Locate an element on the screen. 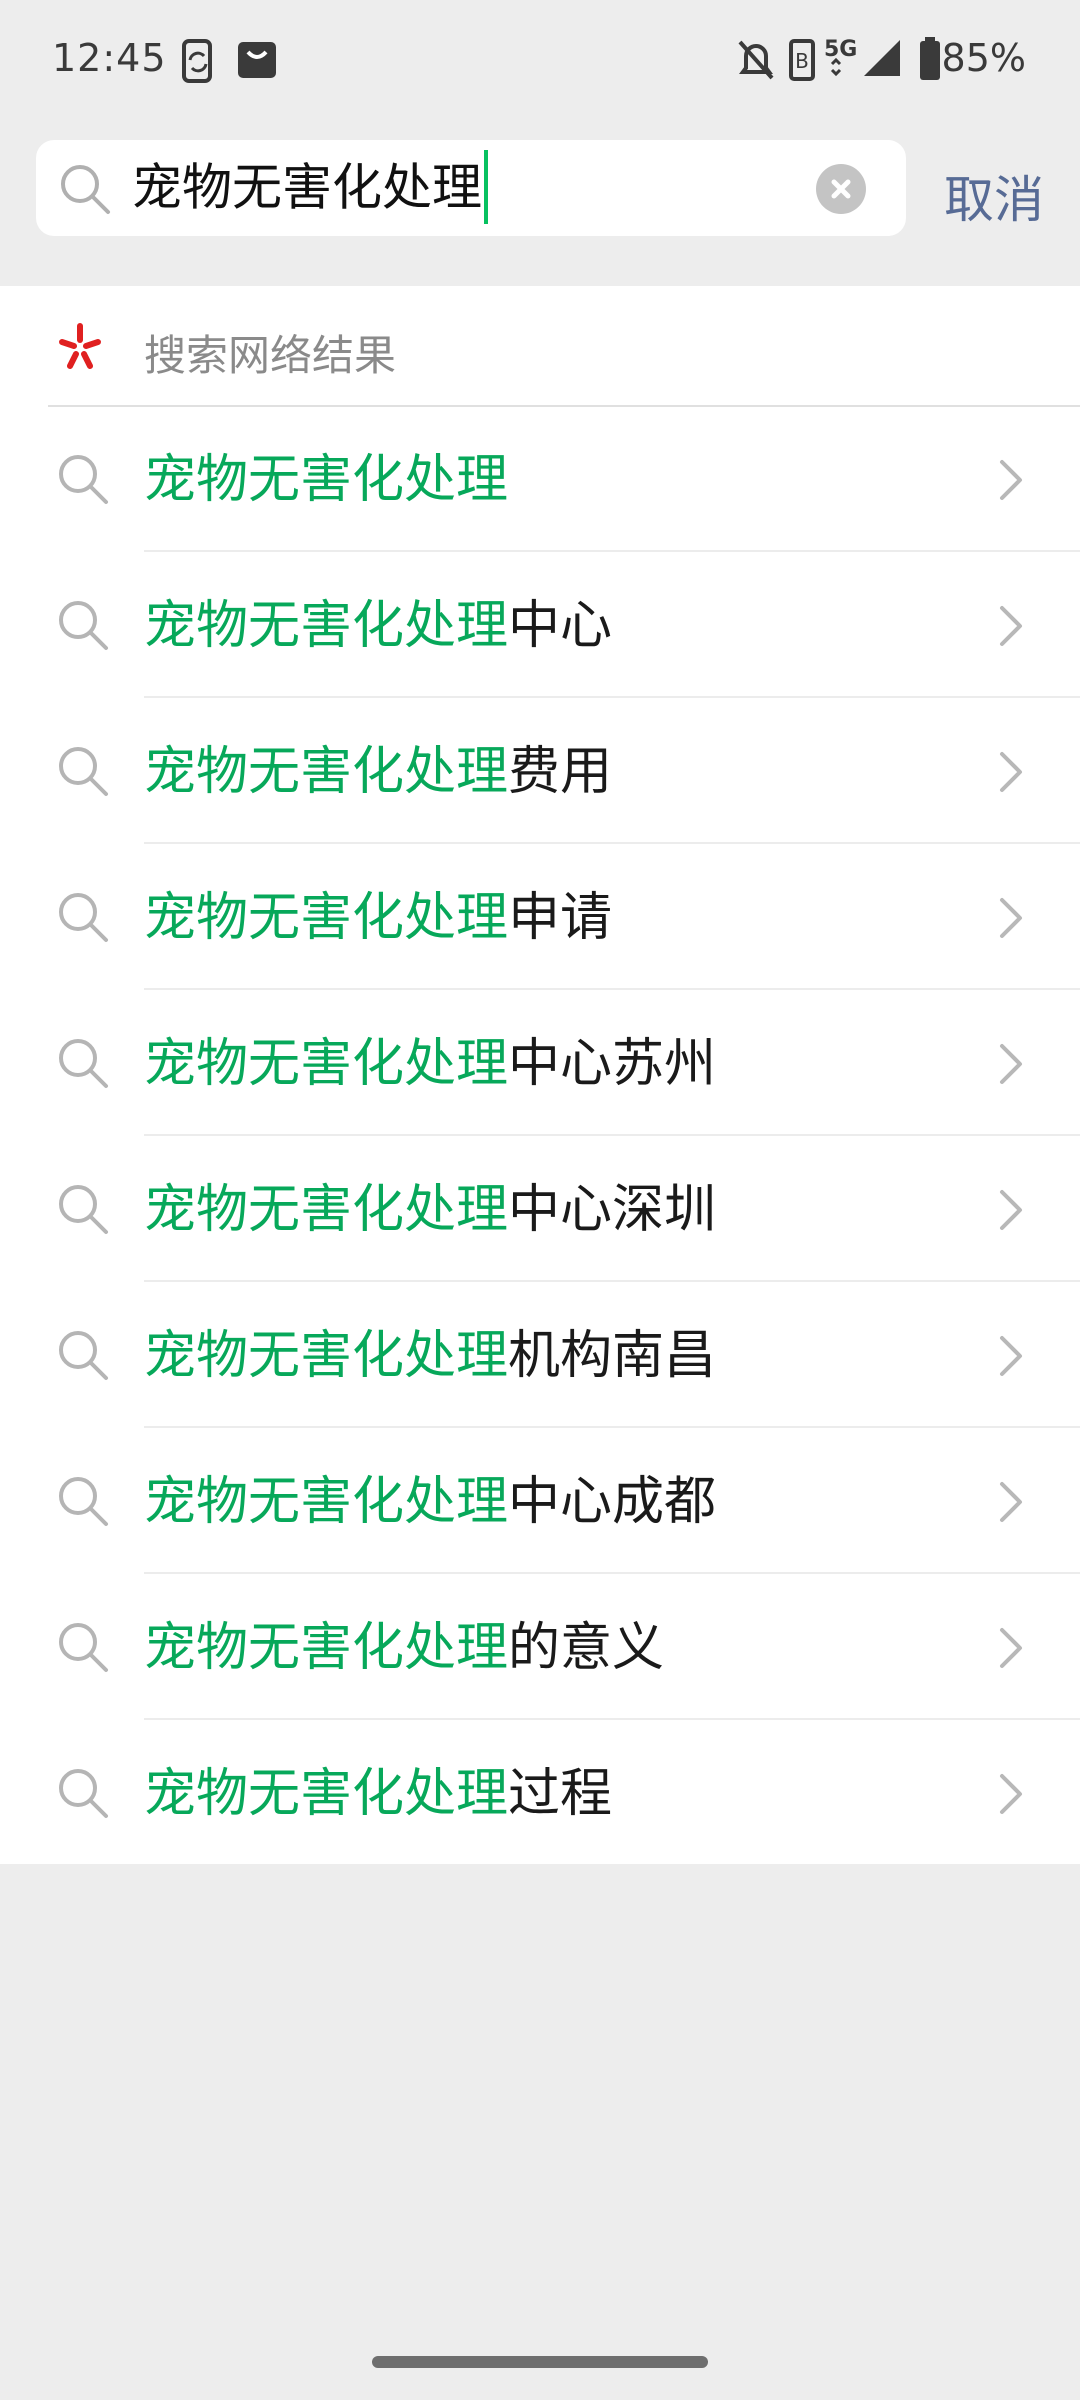  sim-icon: B is located at coordinates (803, 62).